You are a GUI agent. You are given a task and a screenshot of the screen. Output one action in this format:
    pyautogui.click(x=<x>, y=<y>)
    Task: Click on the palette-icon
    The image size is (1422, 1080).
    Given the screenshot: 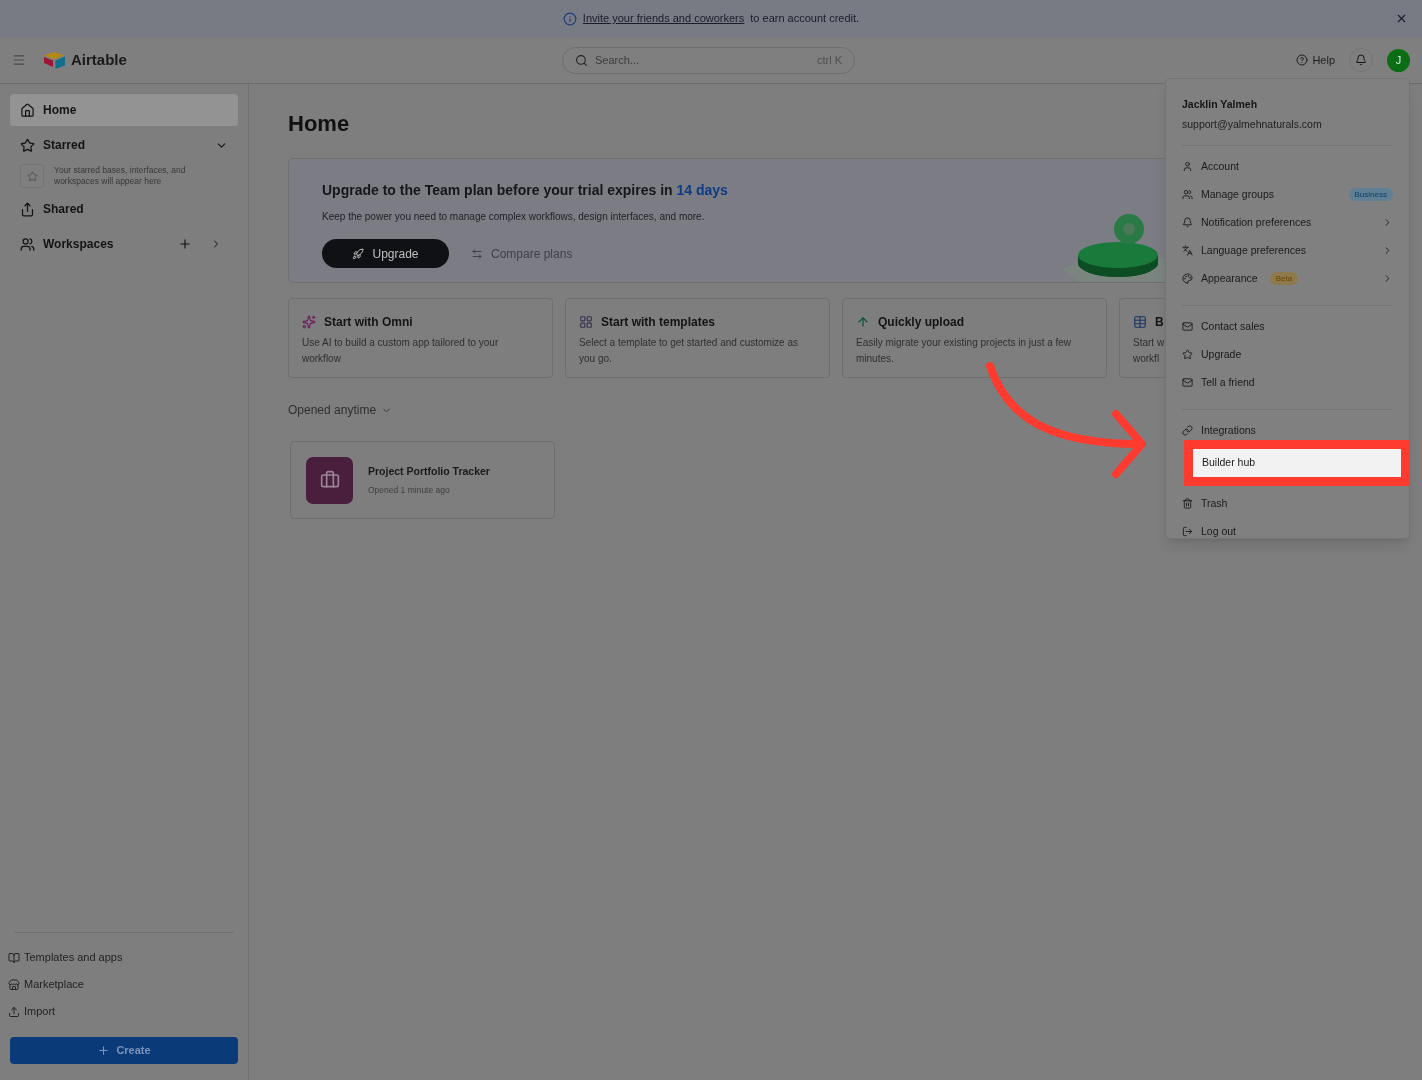 What is the action you would take?
    pyautogui.click(x=1187, y=278)
    